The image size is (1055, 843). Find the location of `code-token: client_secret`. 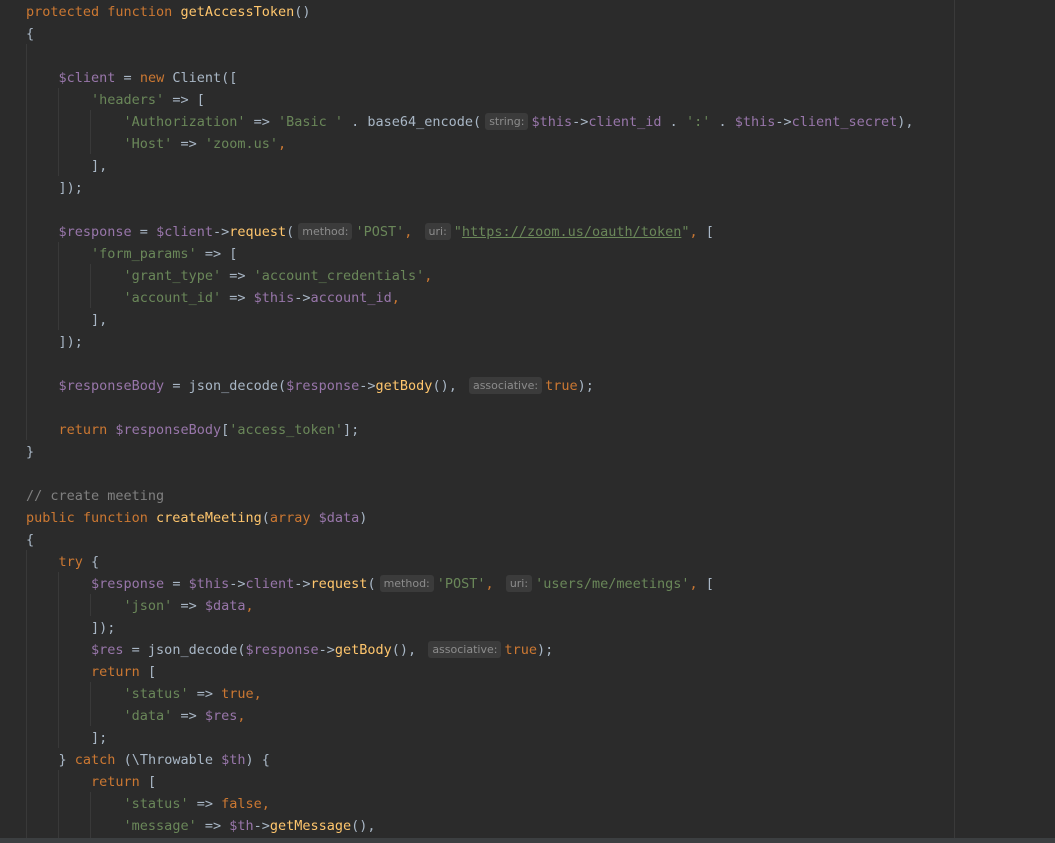

code-token: client_secret is located at coordinates (844, 122).